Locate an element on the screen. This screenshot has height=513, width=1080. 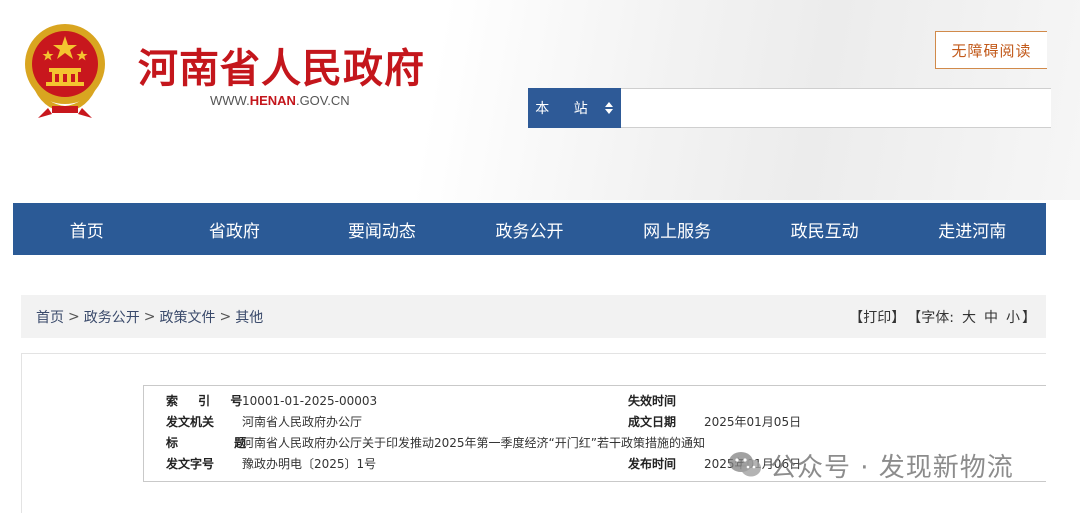
breadcrumb-home: 首页 is located at coordinates (50, 317).